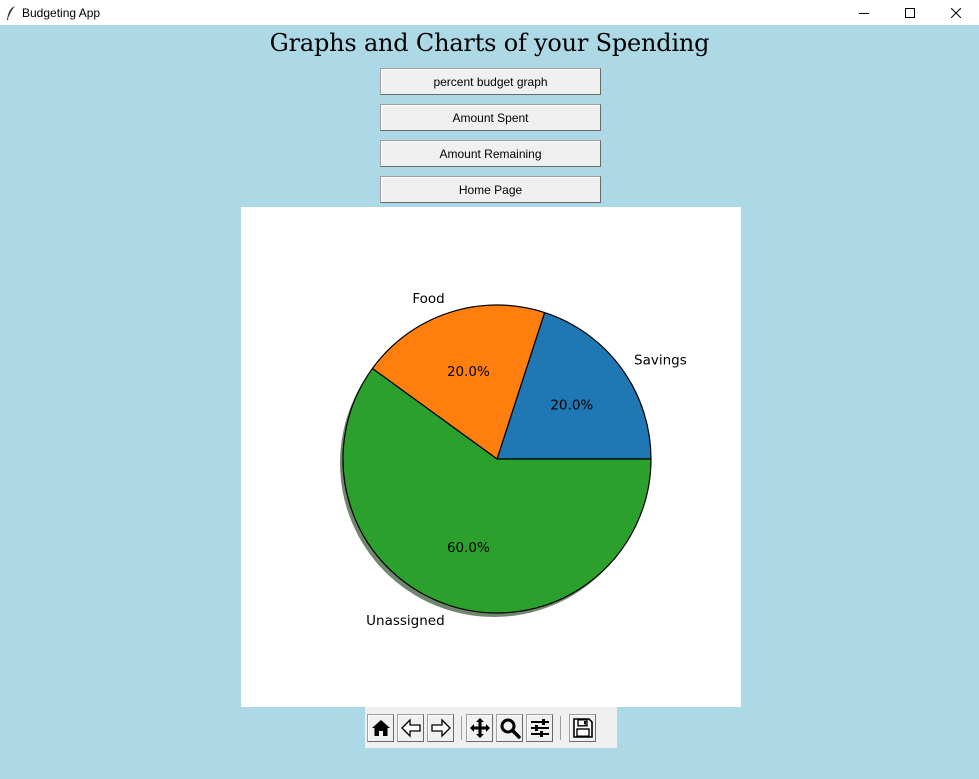  I want to click on amount-spent-button: Amount Spent, so click(490, 117).